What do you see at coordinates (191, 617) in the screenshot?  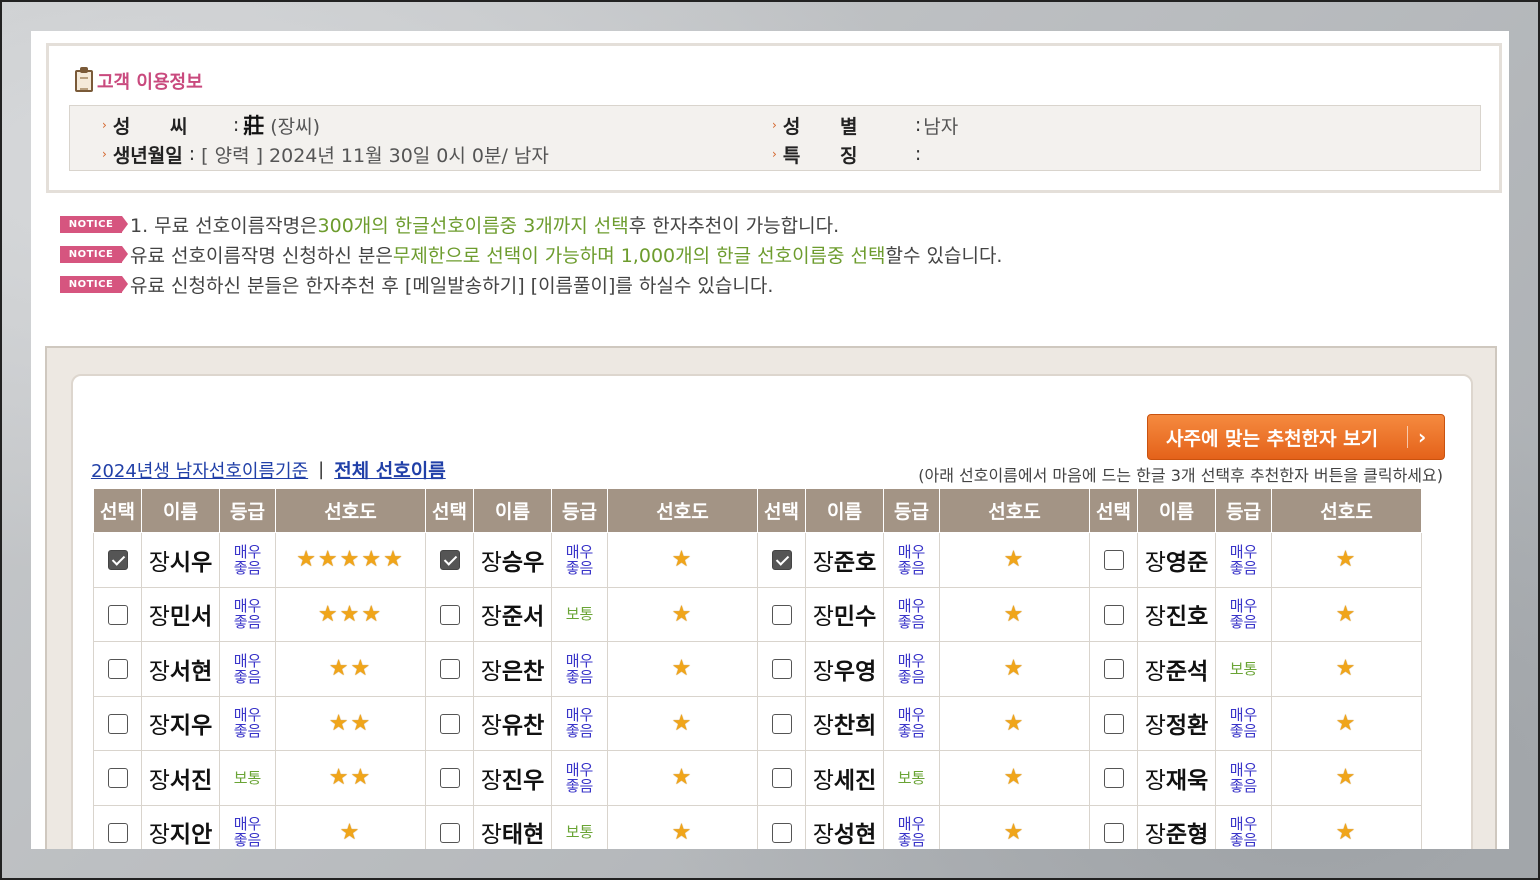 I see `name-given: 민서` at bounding box center [191, 617].